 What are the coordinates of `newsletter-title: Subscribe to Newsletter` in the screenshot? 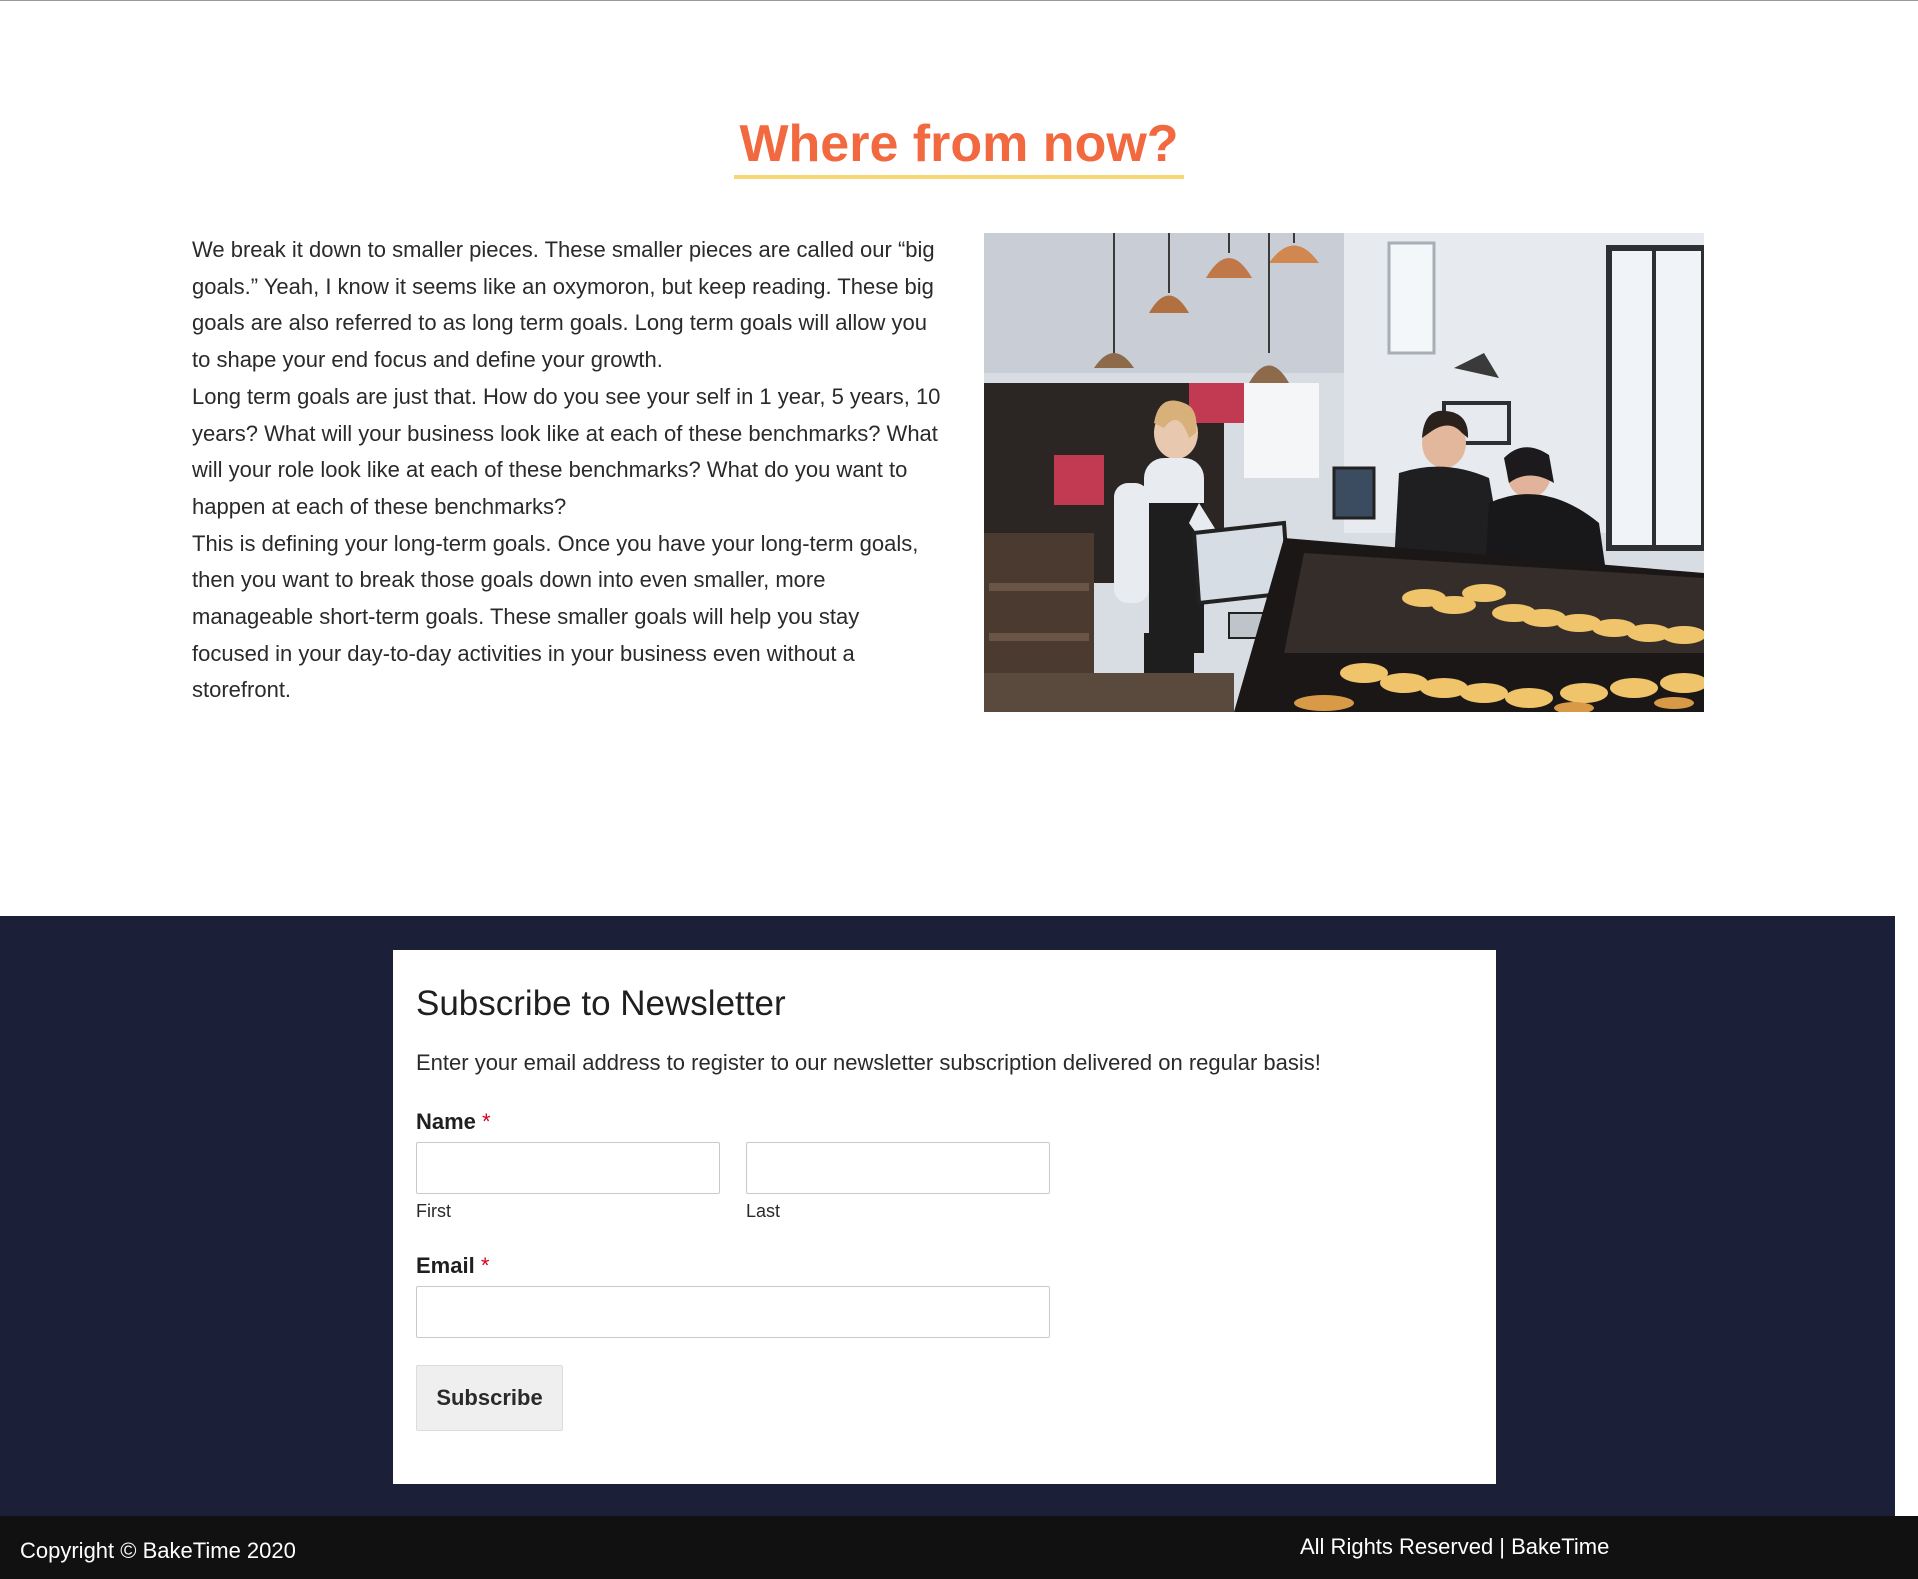 It's located at (601, 1003).